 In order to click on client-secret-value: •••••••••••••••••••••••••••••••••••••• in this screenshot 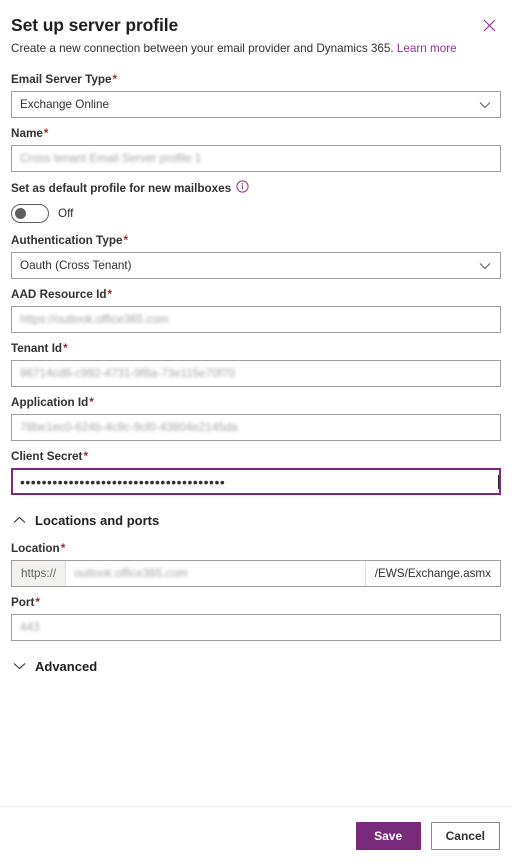, I will do `click(123, 481)`.